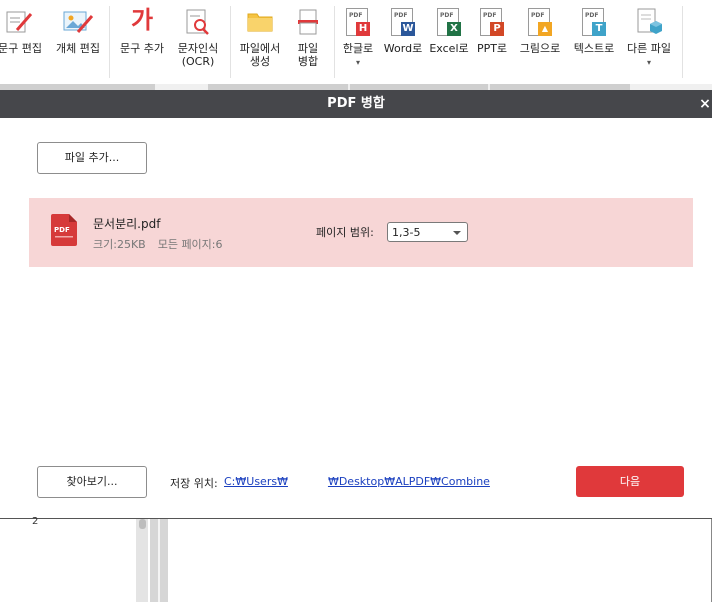 The image size is (712, 602). What do you see at coordinates (649, 40) in the screenshot?
I see `convert-other-button: 다른 파일 ▾` at bounding box center [649, 40].